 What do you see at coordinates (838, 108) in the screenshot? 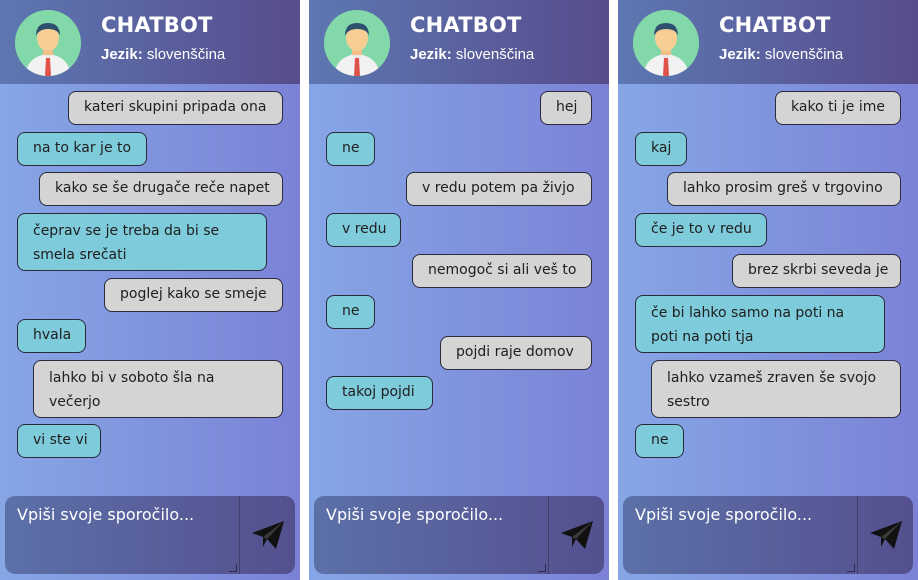
I see `user-message: kako ti je ime` at bounding box center [838, 108].